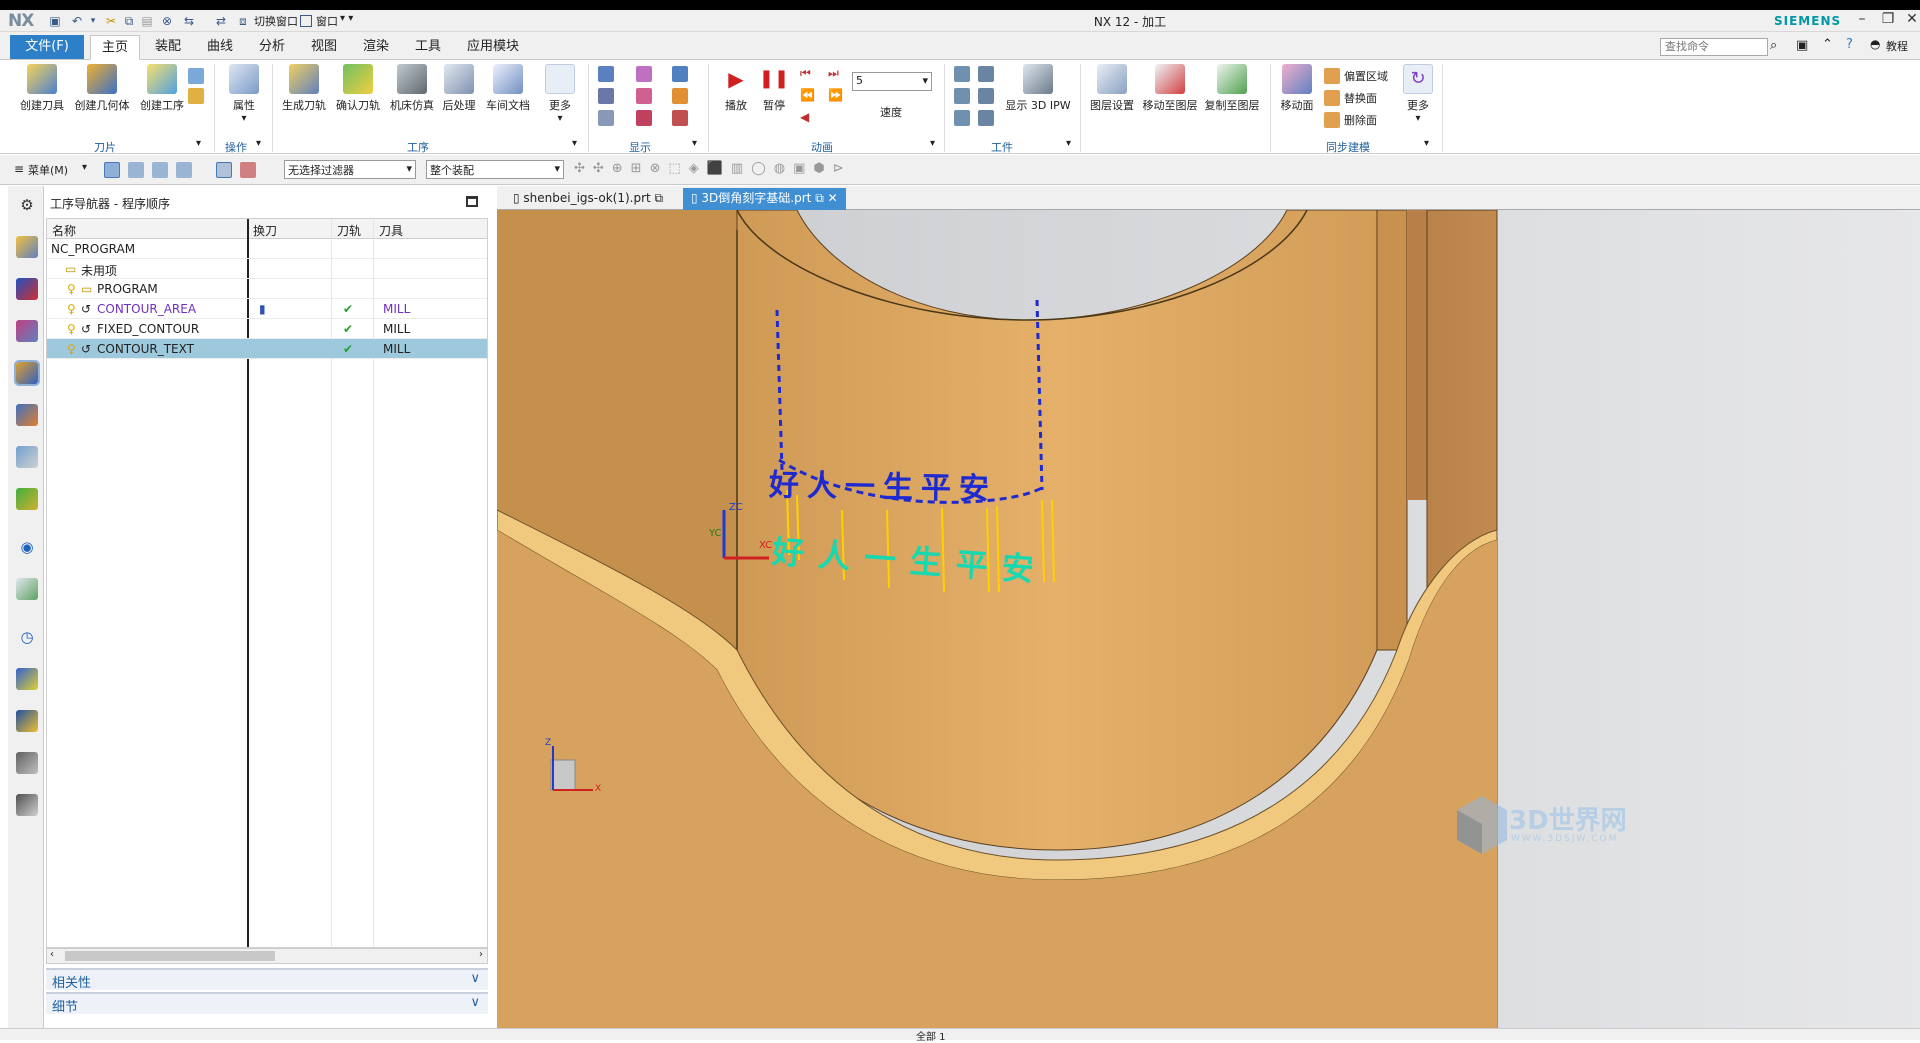 The image size is (1920, 1043). Describe the element at coordinates (267, 309) in the screenshot. I see `table-row: ♀ ↺ CONTOUR_AREA ▮ ✔ MILL` at that location.